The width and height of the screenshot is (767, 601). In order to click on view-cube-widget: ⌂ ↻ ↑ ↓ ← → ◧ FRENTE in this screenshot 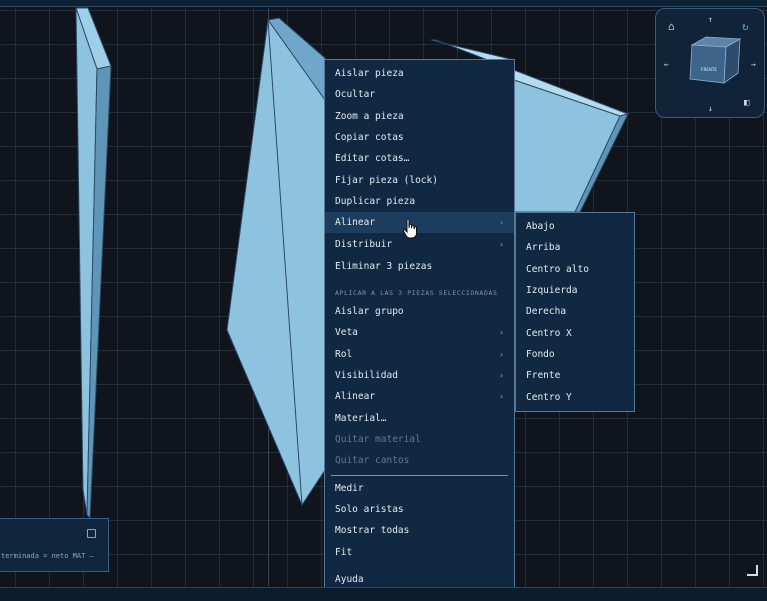, I will do `click(710, 63)`.